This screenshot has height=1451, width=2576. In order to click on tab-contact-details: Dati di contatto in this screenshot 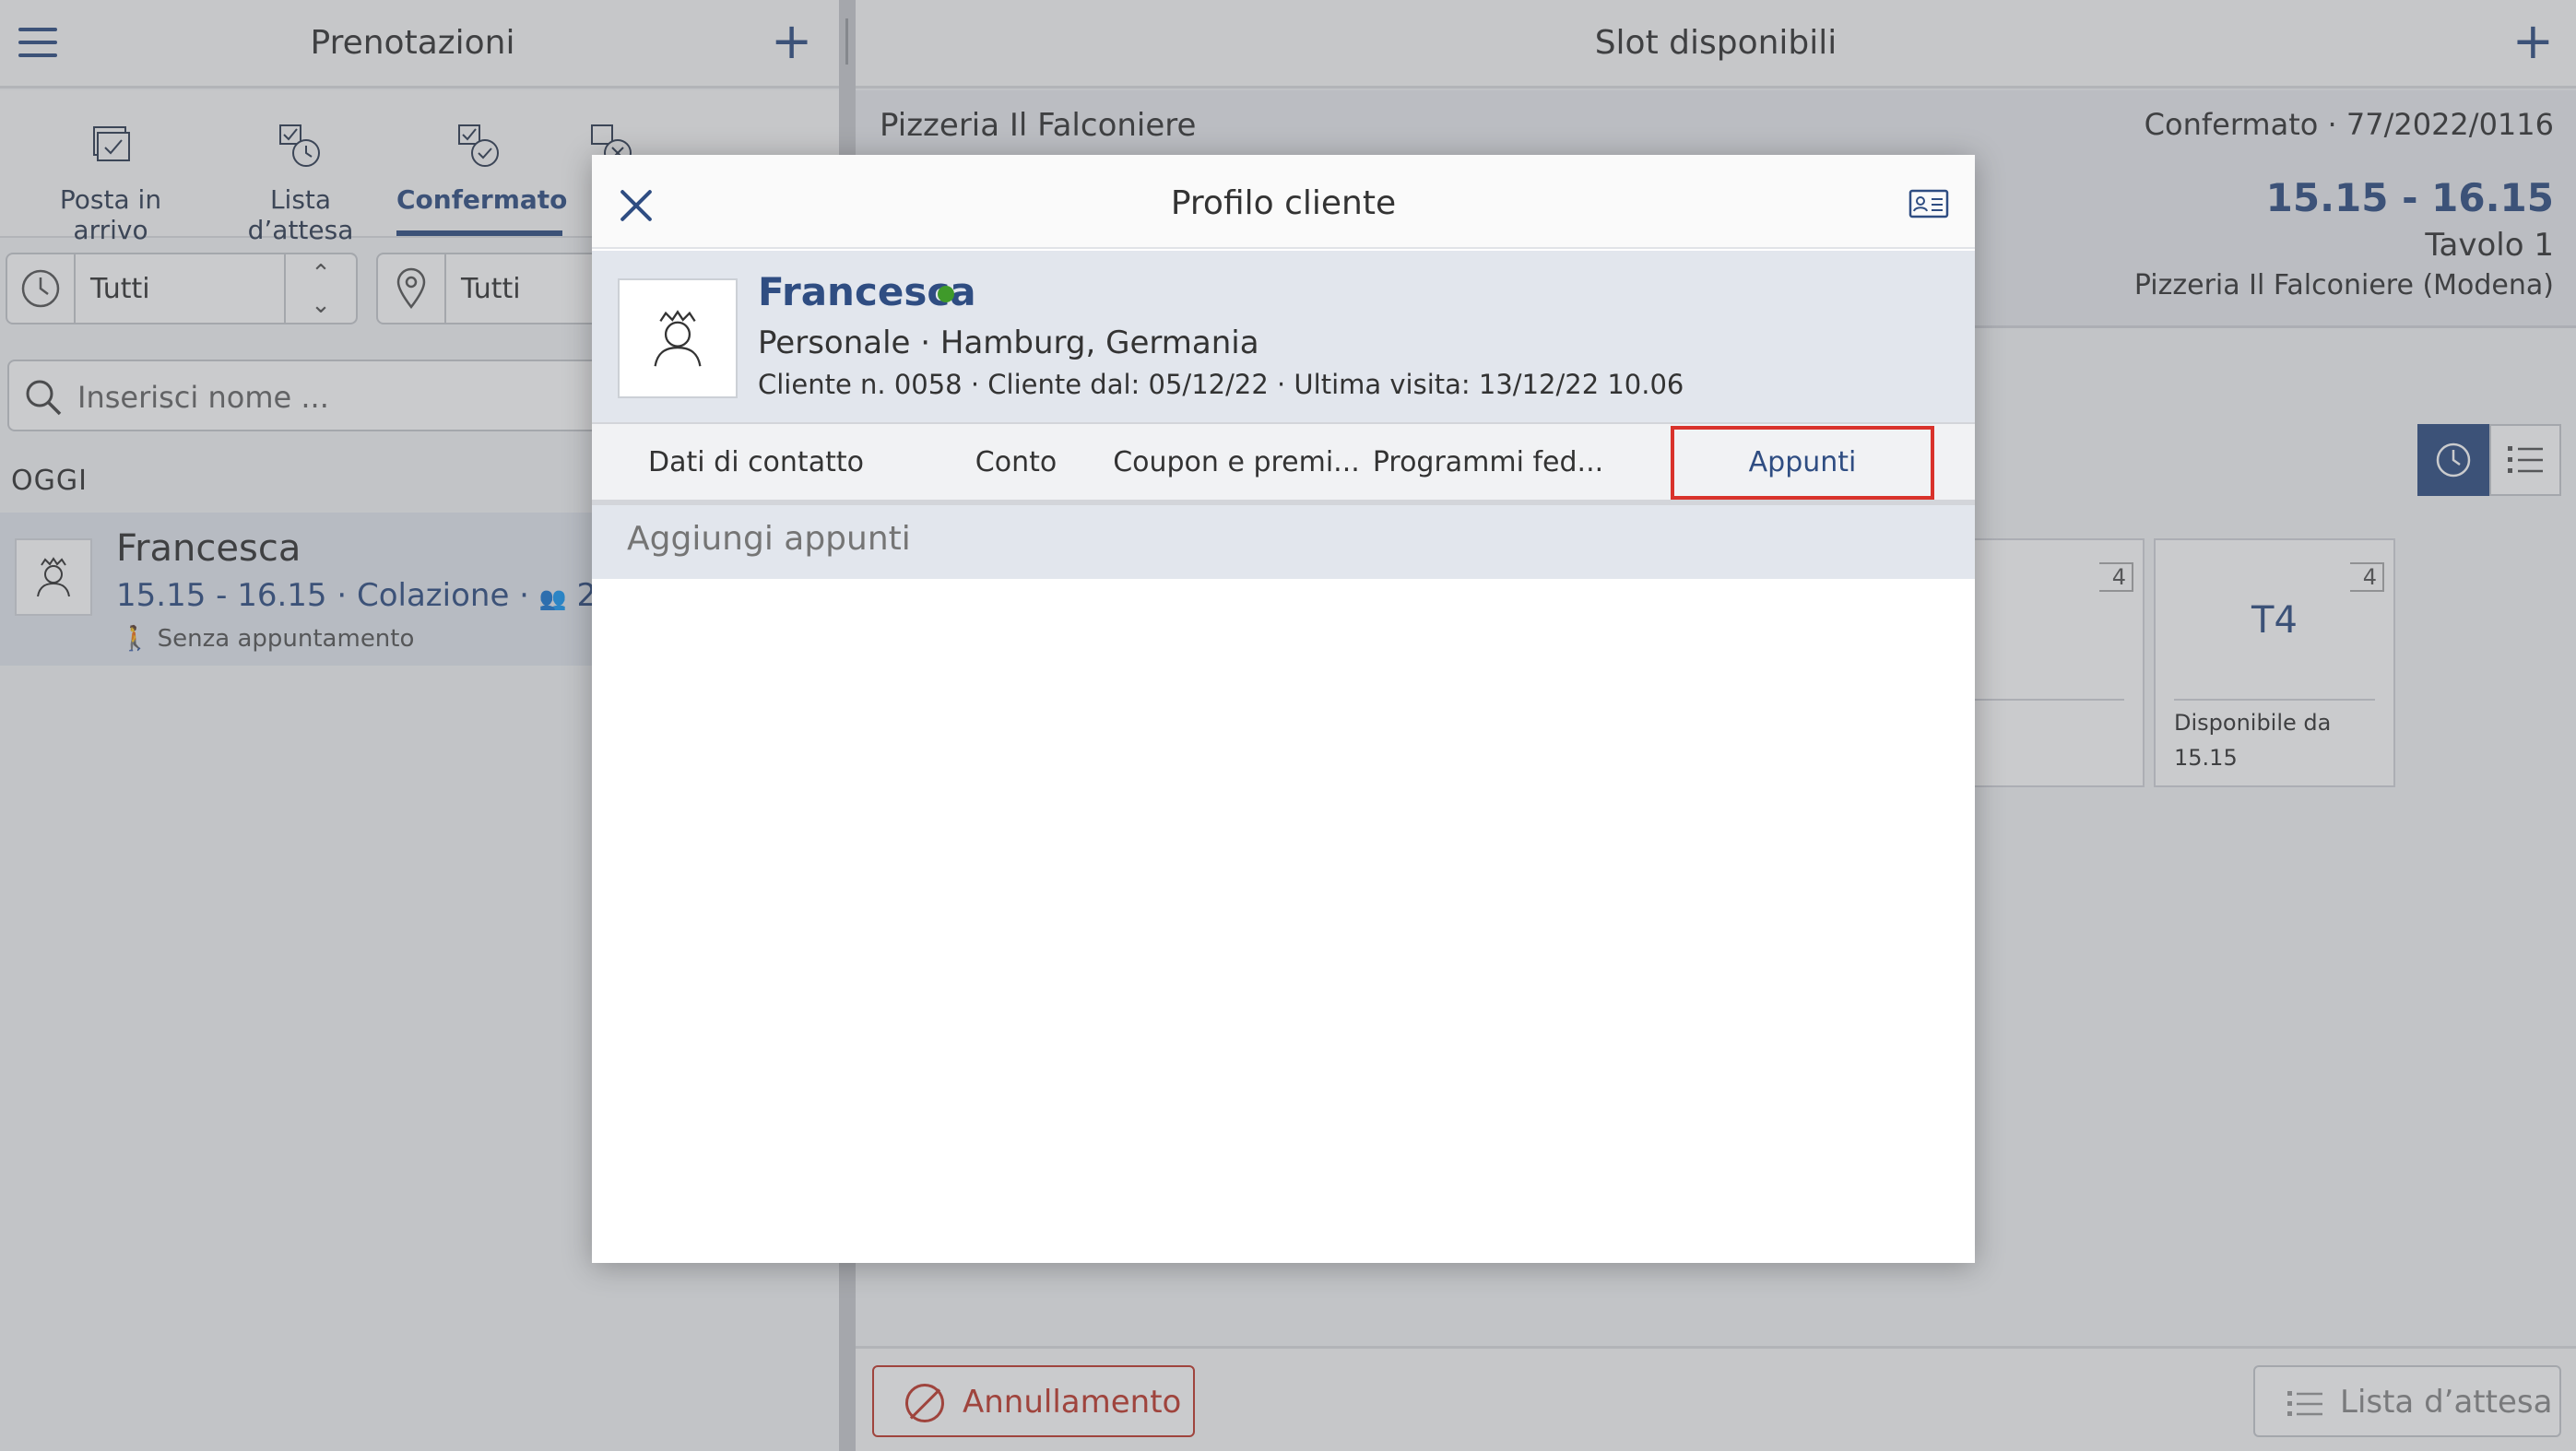, I will do `click(756, 462)`.